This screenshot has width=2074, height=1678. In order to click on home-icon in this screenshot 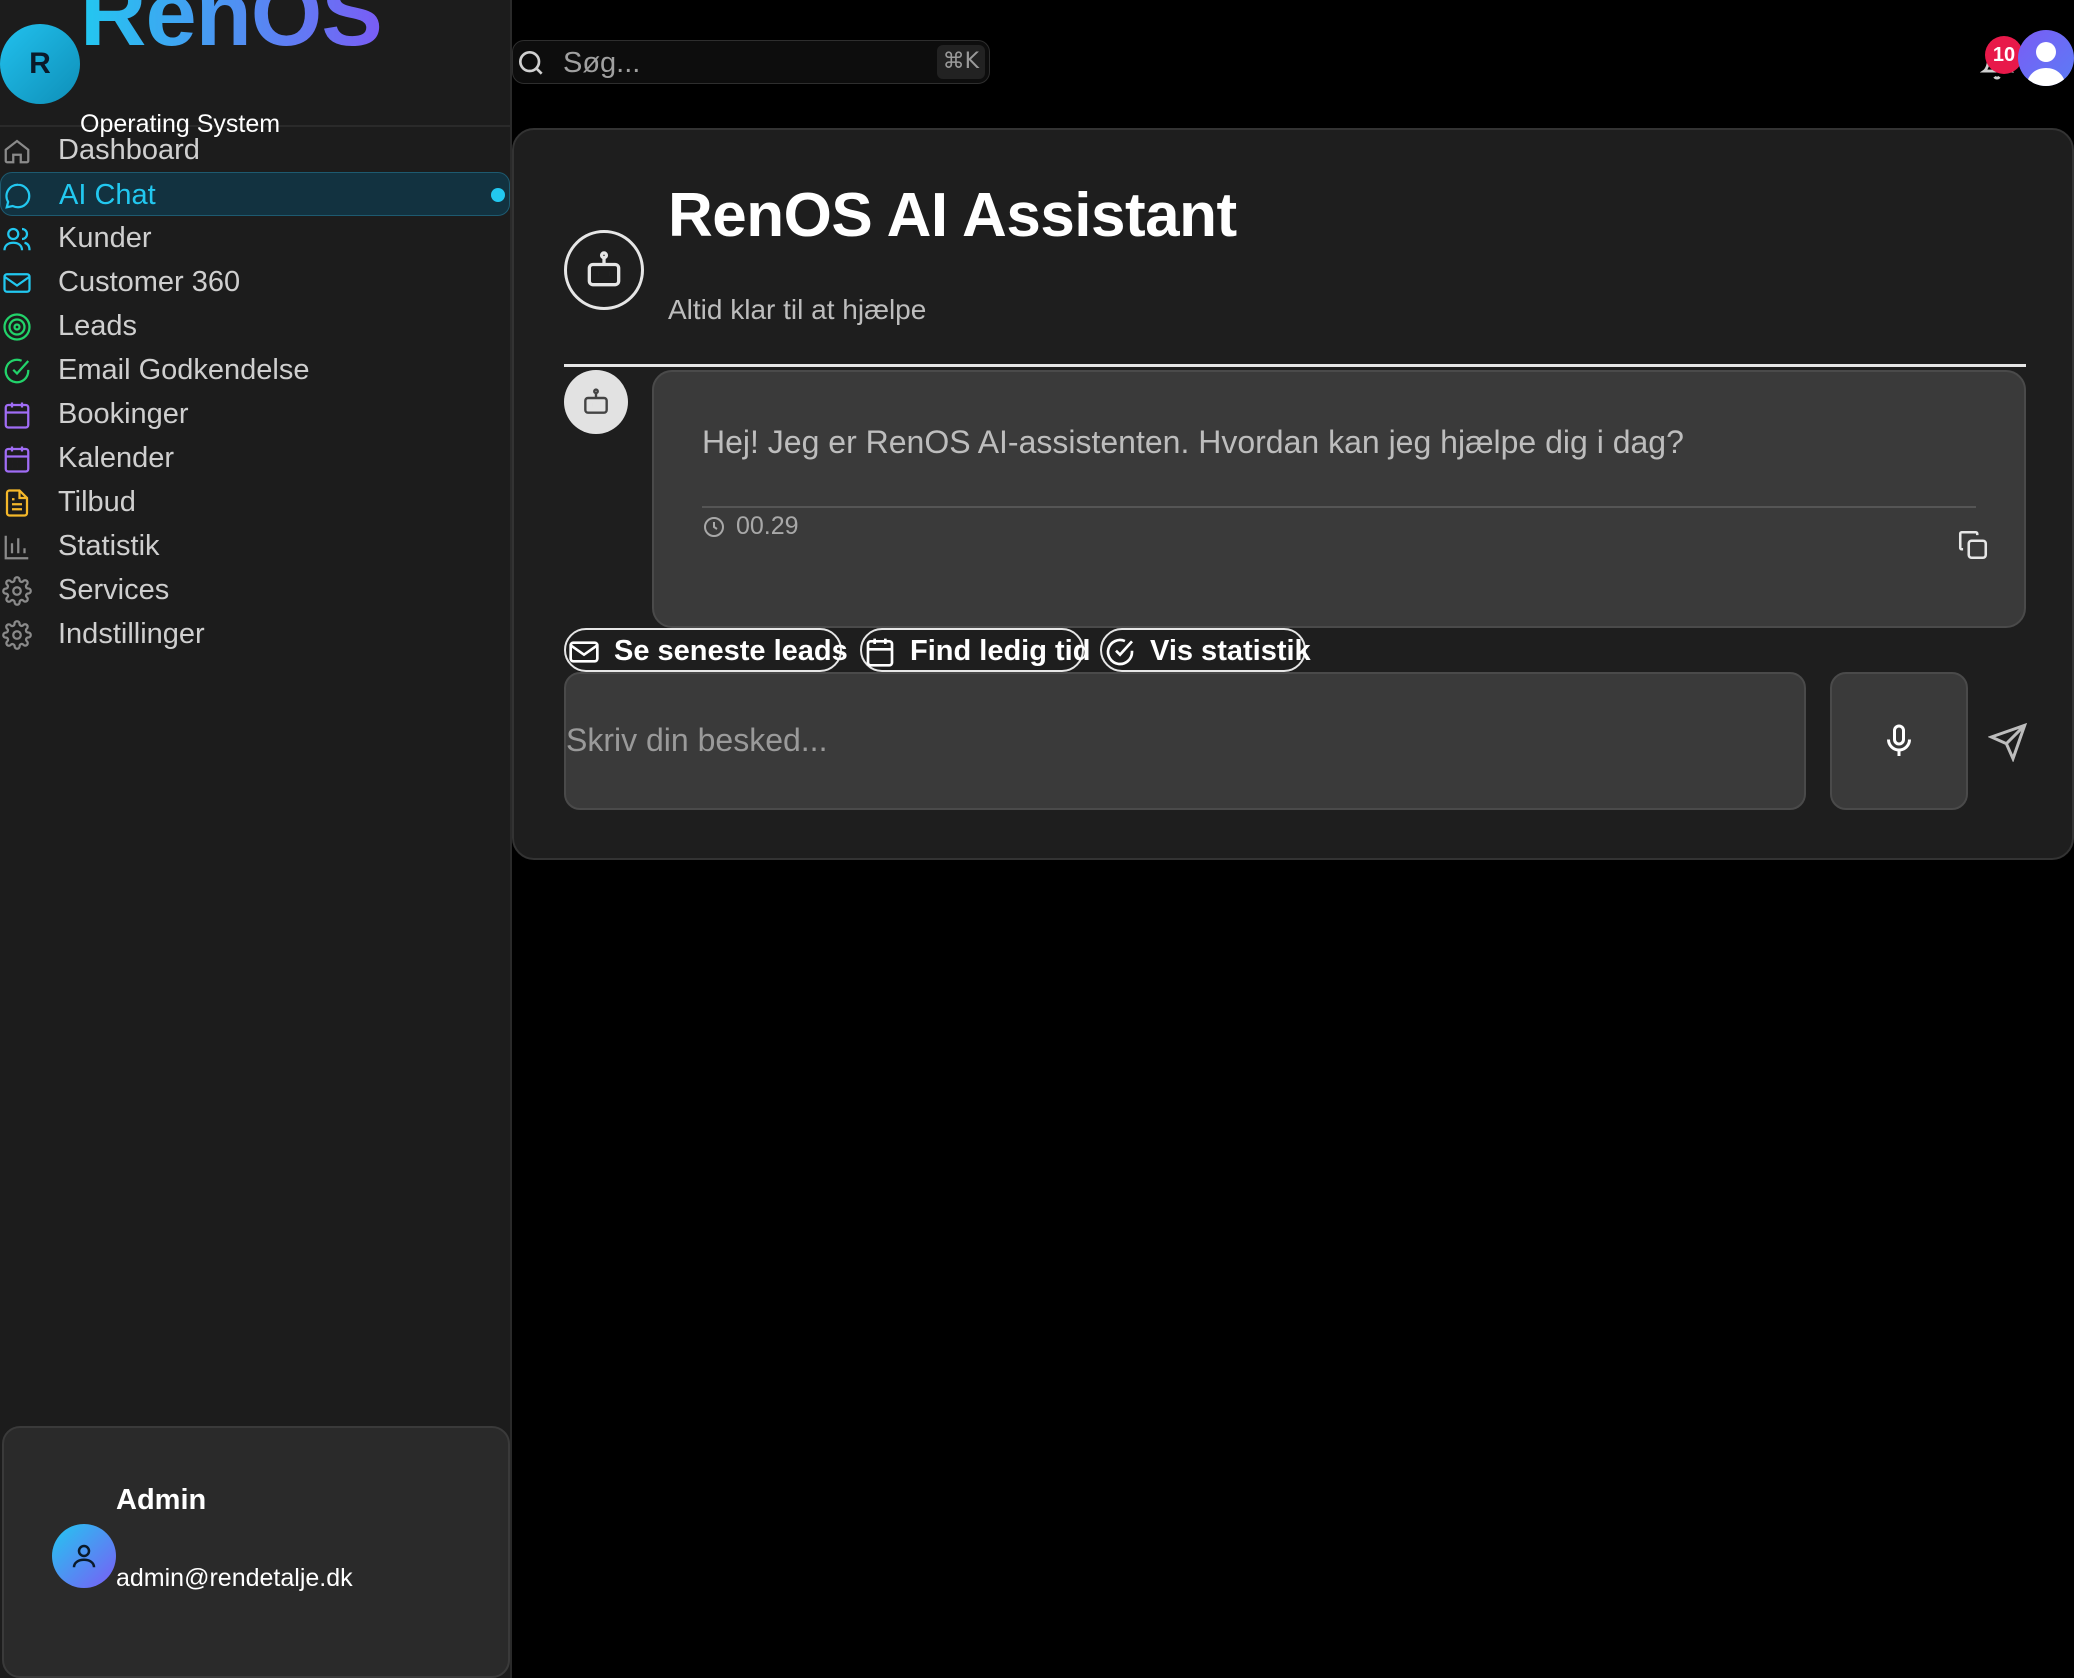, I will do `click(17, 151)`.